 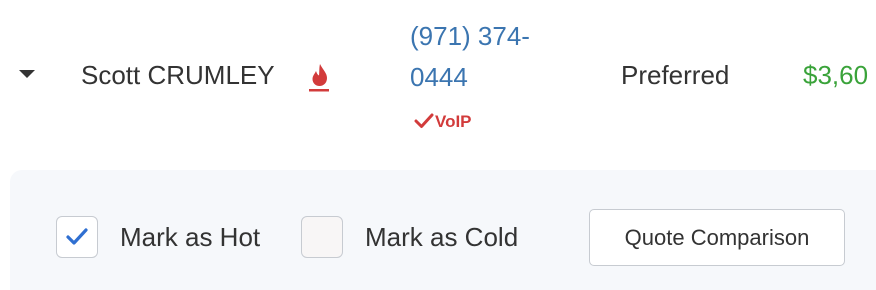 I want to click on flame-icon, so click(x=319, y=77).